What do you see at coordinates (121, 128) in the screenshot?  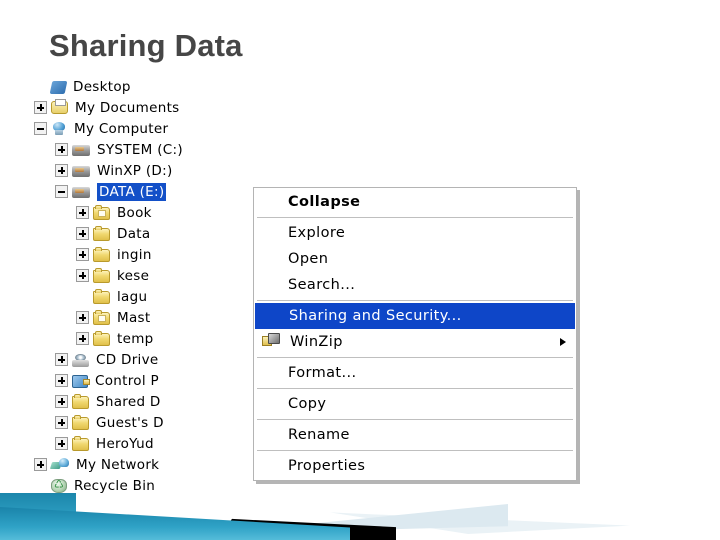 I see `tree-item-label: My Computer` at bounding box center [121, 128].